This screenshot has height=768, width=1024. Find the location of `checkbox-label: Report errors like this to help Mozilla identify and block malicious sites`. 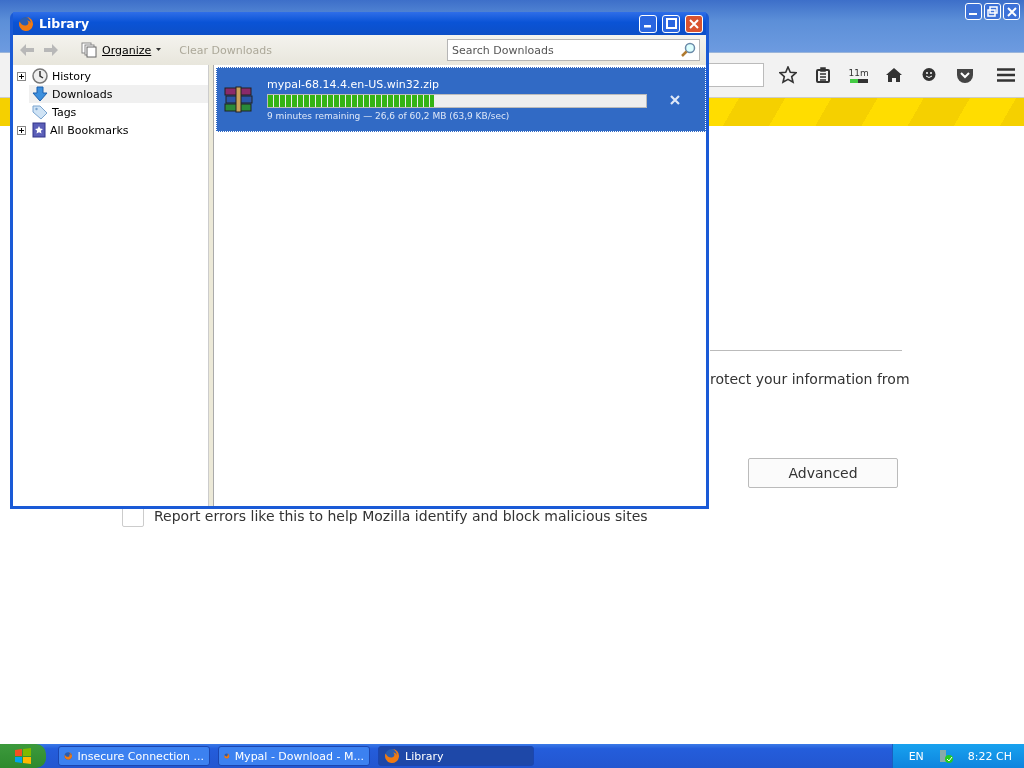

checkbox-label: Report errors like this to help Mozilla identify and block malicious sites is located at coordinates (401, 516).